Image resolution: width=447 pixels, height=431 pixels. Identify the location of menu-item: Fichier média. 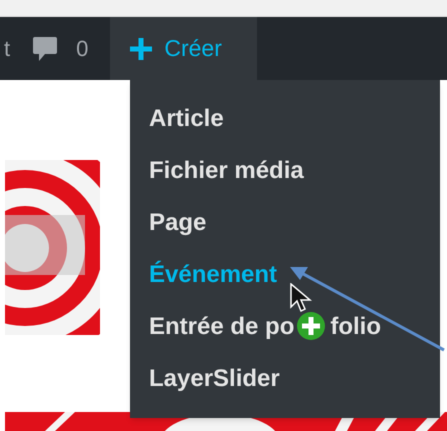
(226, 171).